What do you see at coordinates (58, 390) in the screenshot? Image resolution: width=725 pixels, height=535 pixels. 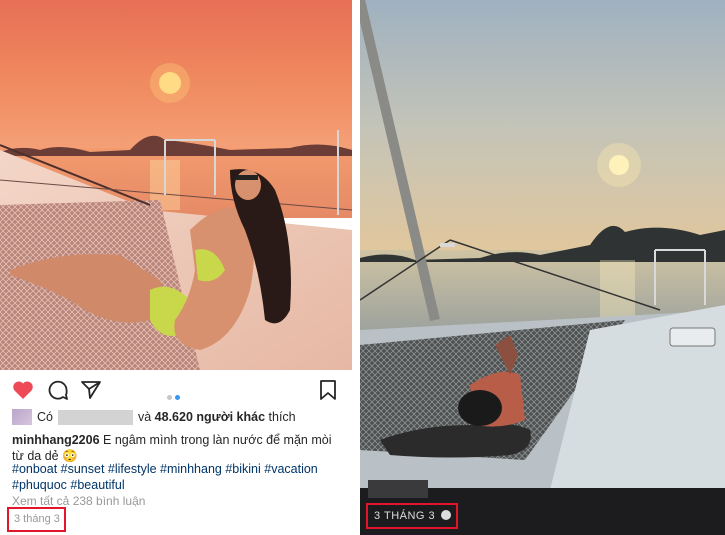 I see `comment-icon` at bounding box center [58, 390].